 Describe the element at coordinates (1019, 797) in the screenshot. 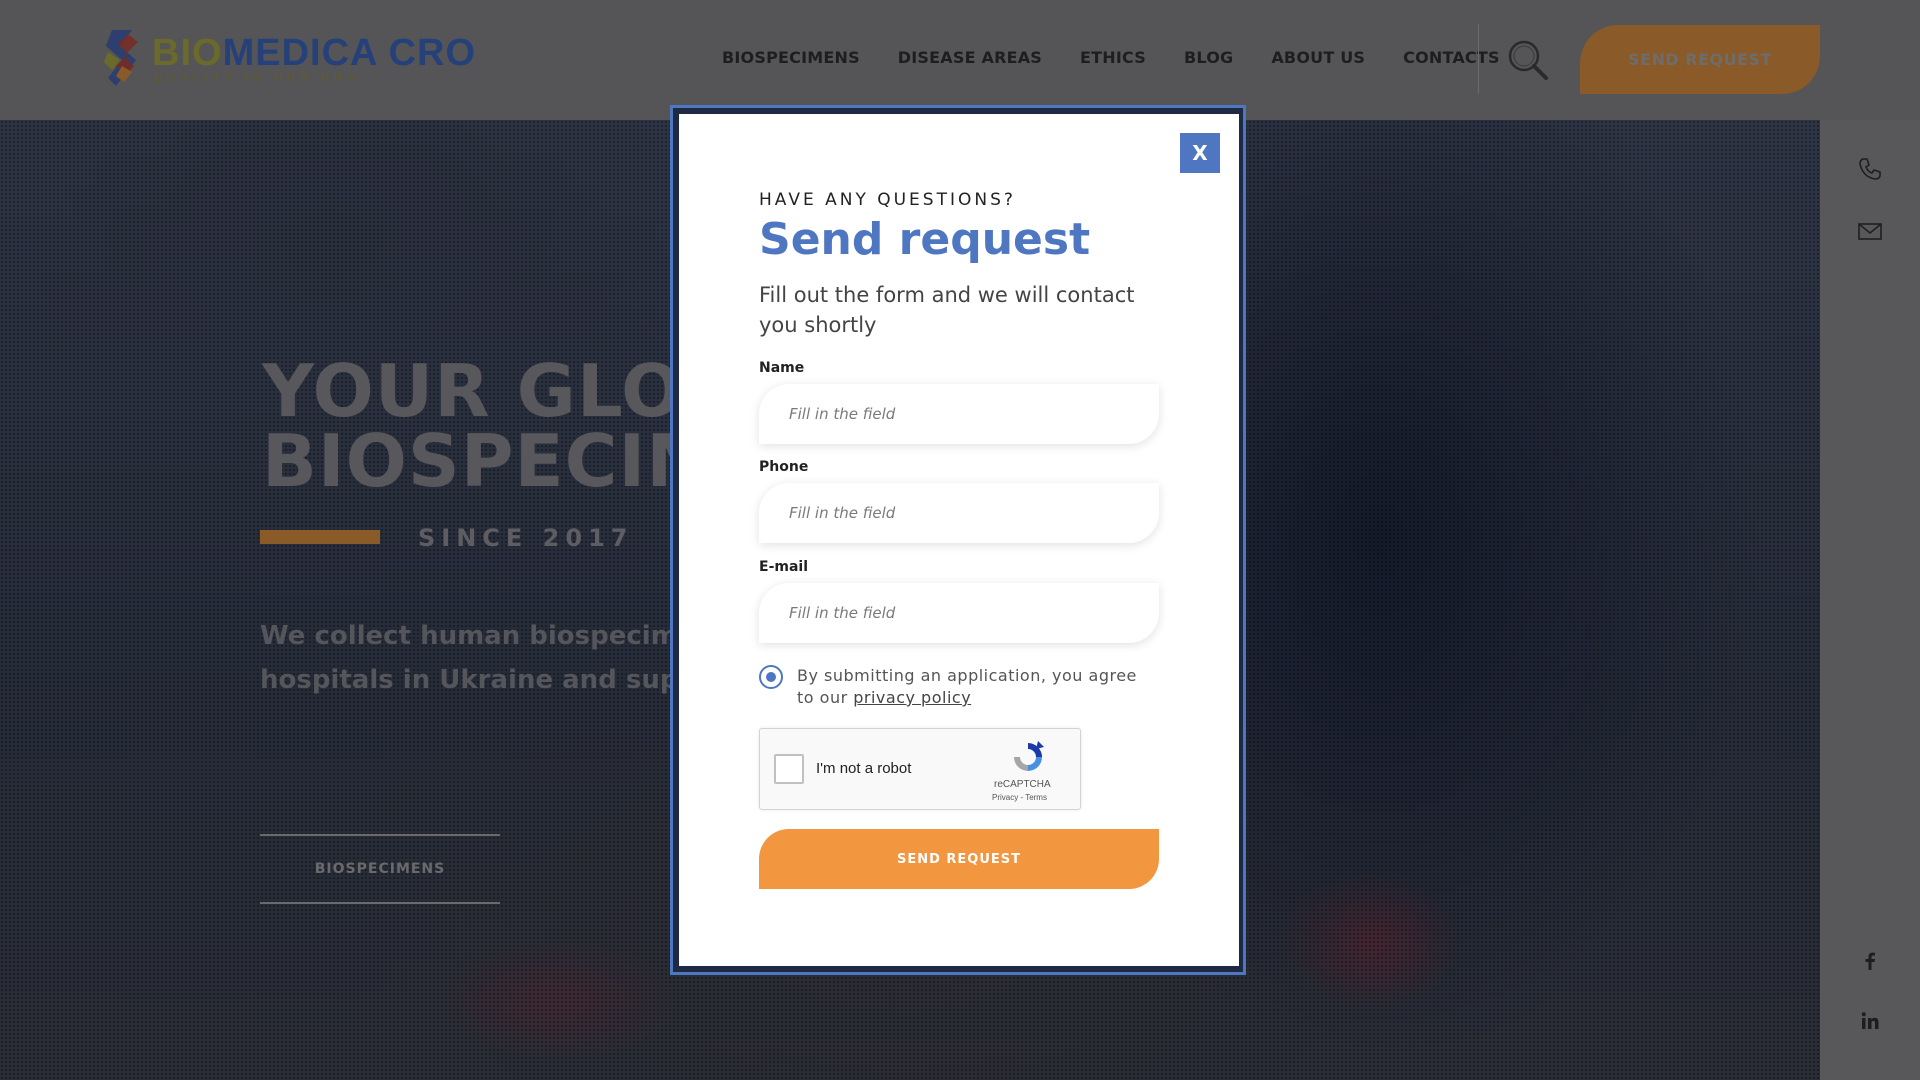

I see `recaptcha-links: Privacy - Terms` at that location.